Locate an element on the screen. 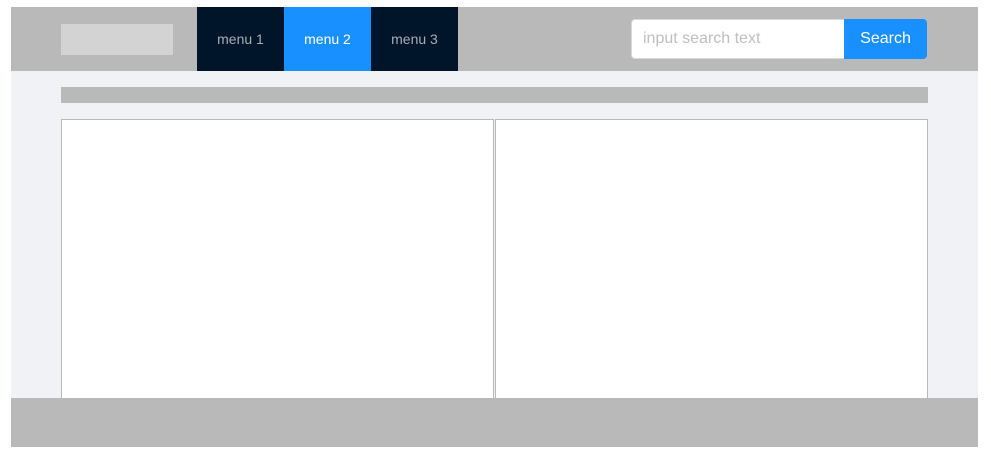 This screenshot has height=466, width=991. header: menu 1 menu 2 menu 3 Search is located at coordinates (494, 39).